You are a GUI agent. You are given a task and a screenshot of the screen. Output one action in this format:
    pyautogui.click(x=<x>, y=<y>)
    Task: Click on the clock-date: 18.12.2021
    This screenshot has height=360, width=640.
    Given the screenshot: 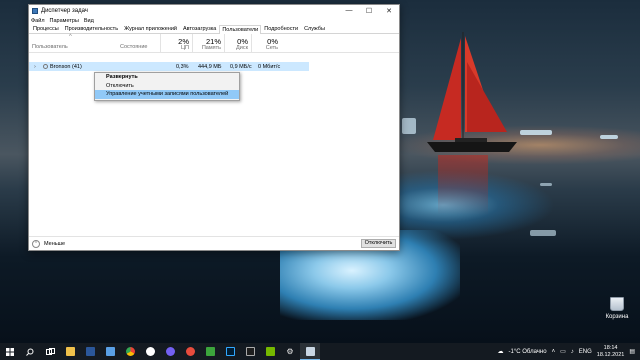 What is the action you would take?
    pyautogui.click(x=610, y=354)
    